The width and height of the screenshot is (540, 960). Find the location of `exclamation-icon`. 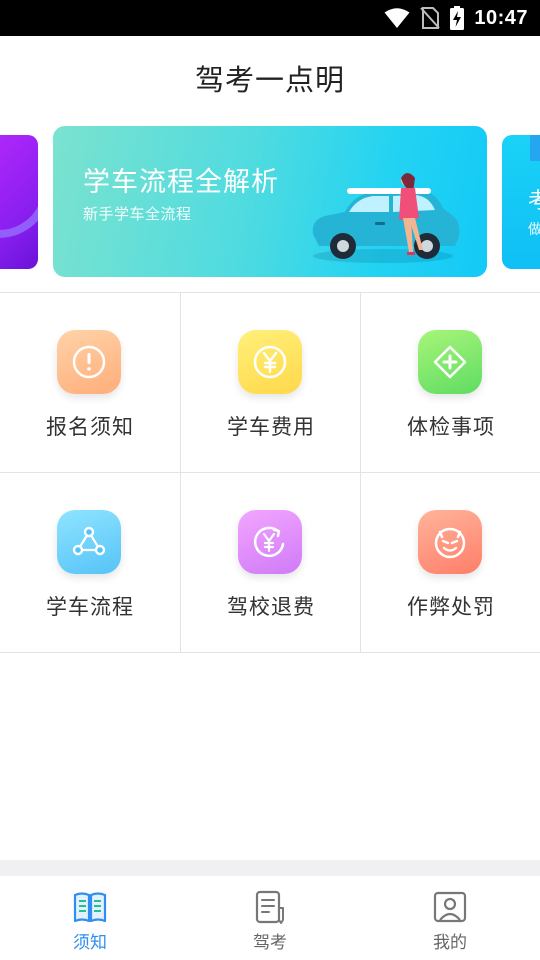

exclamation-icon is located at coordinates (89, 362).